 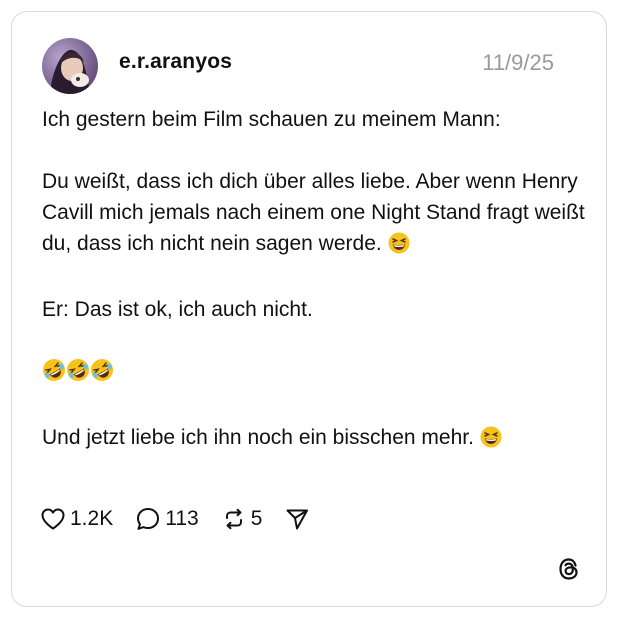 I want to click on post-line-3: Er: Das ist ok, ich auch nicht., so click(x=177, y=309).